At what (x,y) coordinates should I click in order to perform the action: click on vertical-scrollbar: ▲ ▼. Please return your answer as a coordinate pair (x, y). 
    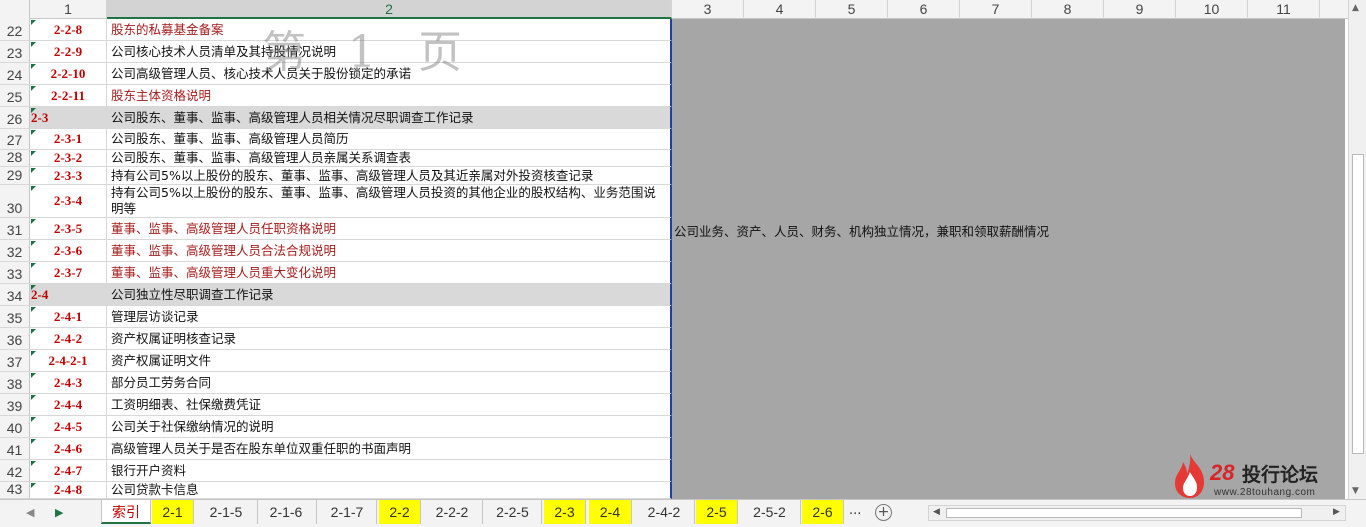
    Looking at the image, I should click on (1357, 249).